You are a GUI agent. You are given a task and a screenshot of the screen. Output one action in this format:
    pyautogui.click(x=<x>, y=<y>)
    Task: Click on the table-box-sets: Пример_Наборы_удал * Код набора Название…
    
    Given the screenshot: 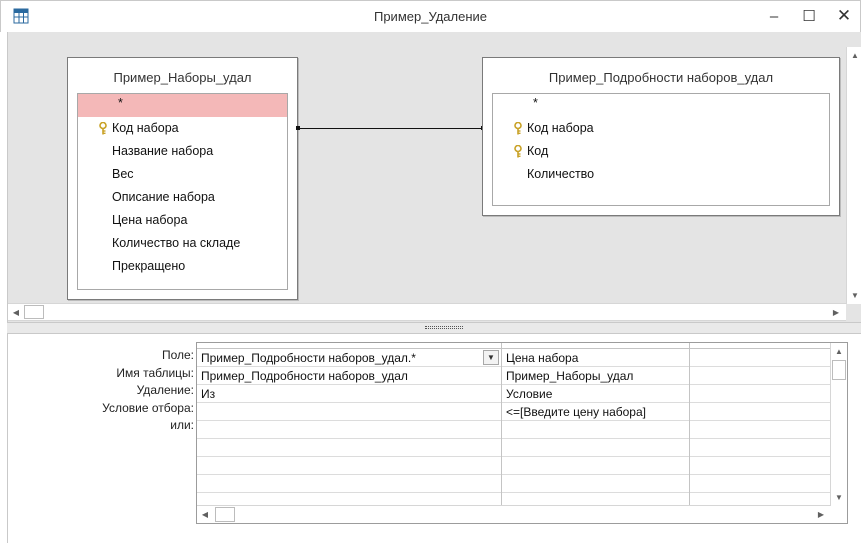 What is the action you would take?
    pyautogui.click(x=182, y=178)
    